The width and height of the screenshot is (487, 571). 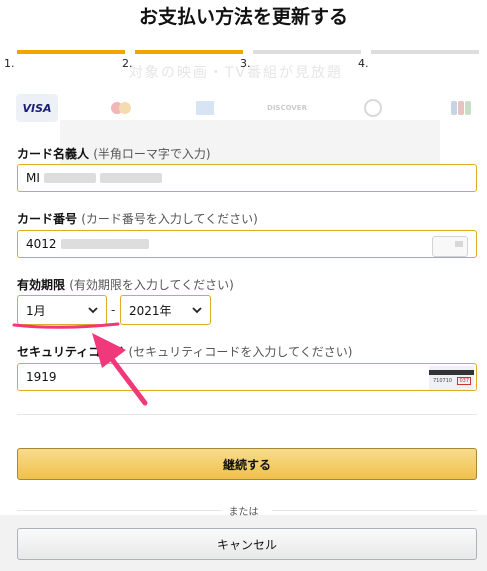 I want to click on mastercard-icon, so click(x=121, y=108).